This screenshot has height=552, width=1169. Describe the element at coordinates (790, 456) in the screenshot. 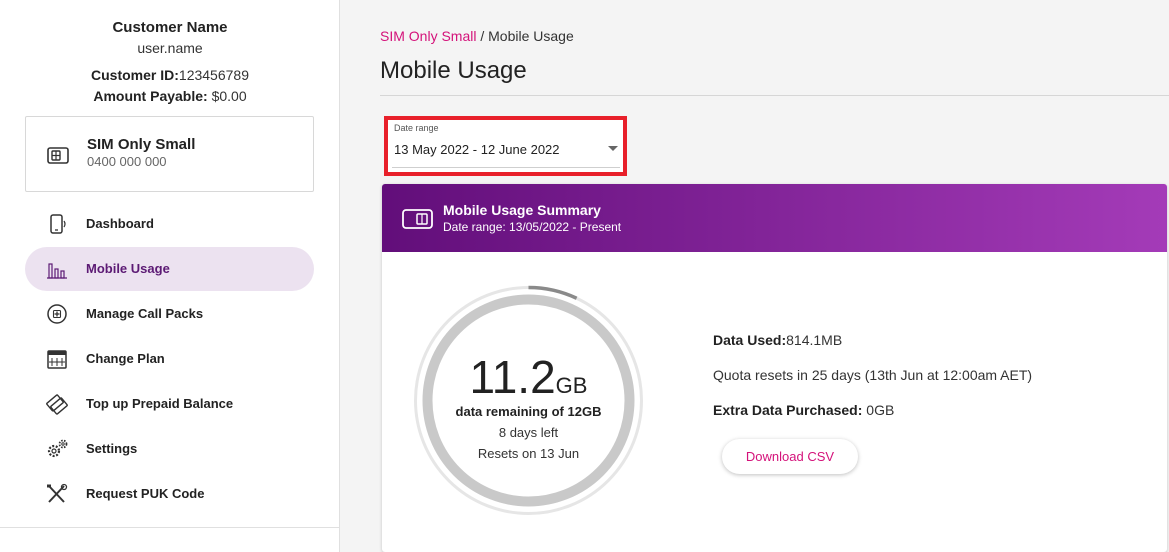

I see `download-csv-button: Download CSV` at that location.